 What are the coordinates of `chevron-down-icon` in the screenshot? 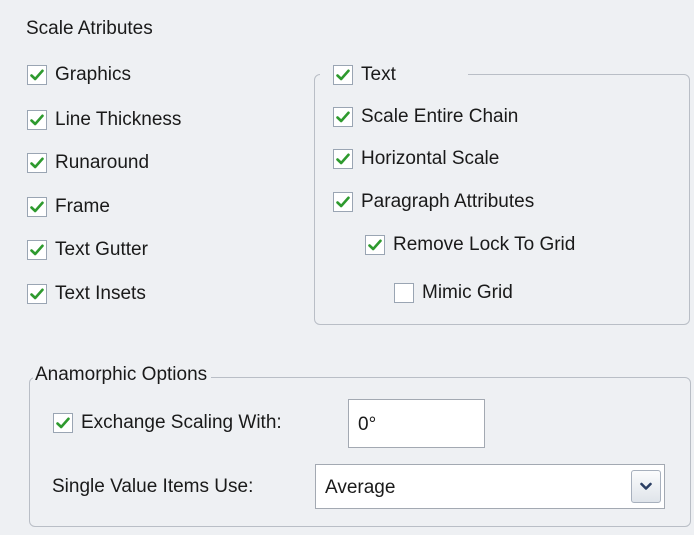 It's located at (646, 486).